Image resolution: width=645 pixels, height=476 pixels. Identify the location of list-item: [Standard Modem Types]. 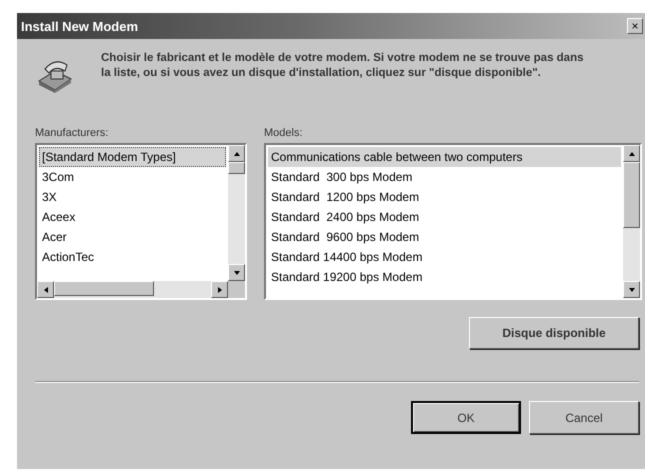
(132, 157).